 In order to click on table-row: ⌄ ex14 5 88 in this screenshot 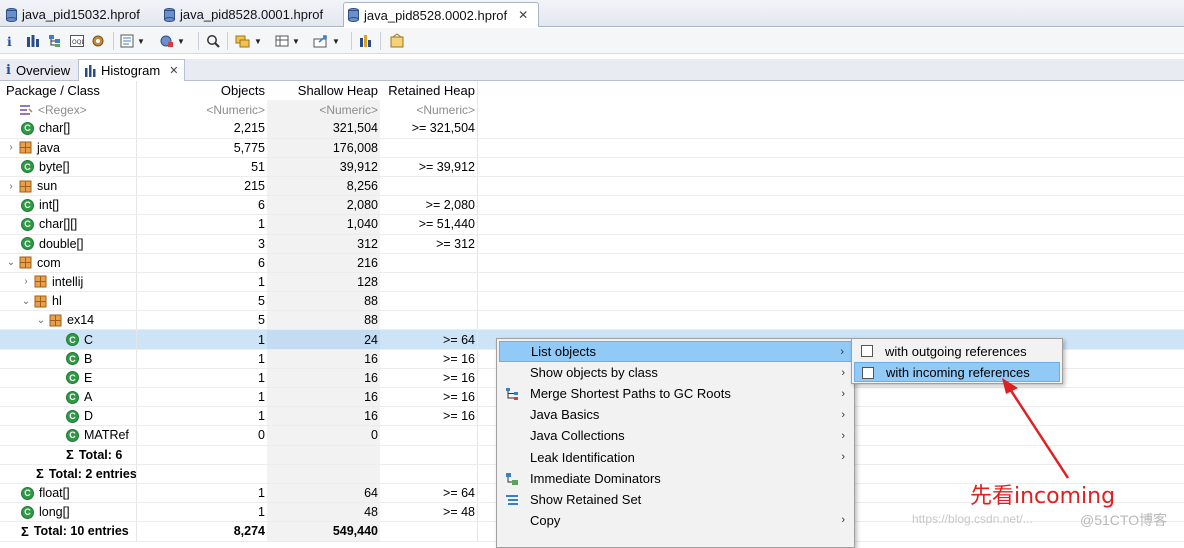, I will do `click(592, 321)`.